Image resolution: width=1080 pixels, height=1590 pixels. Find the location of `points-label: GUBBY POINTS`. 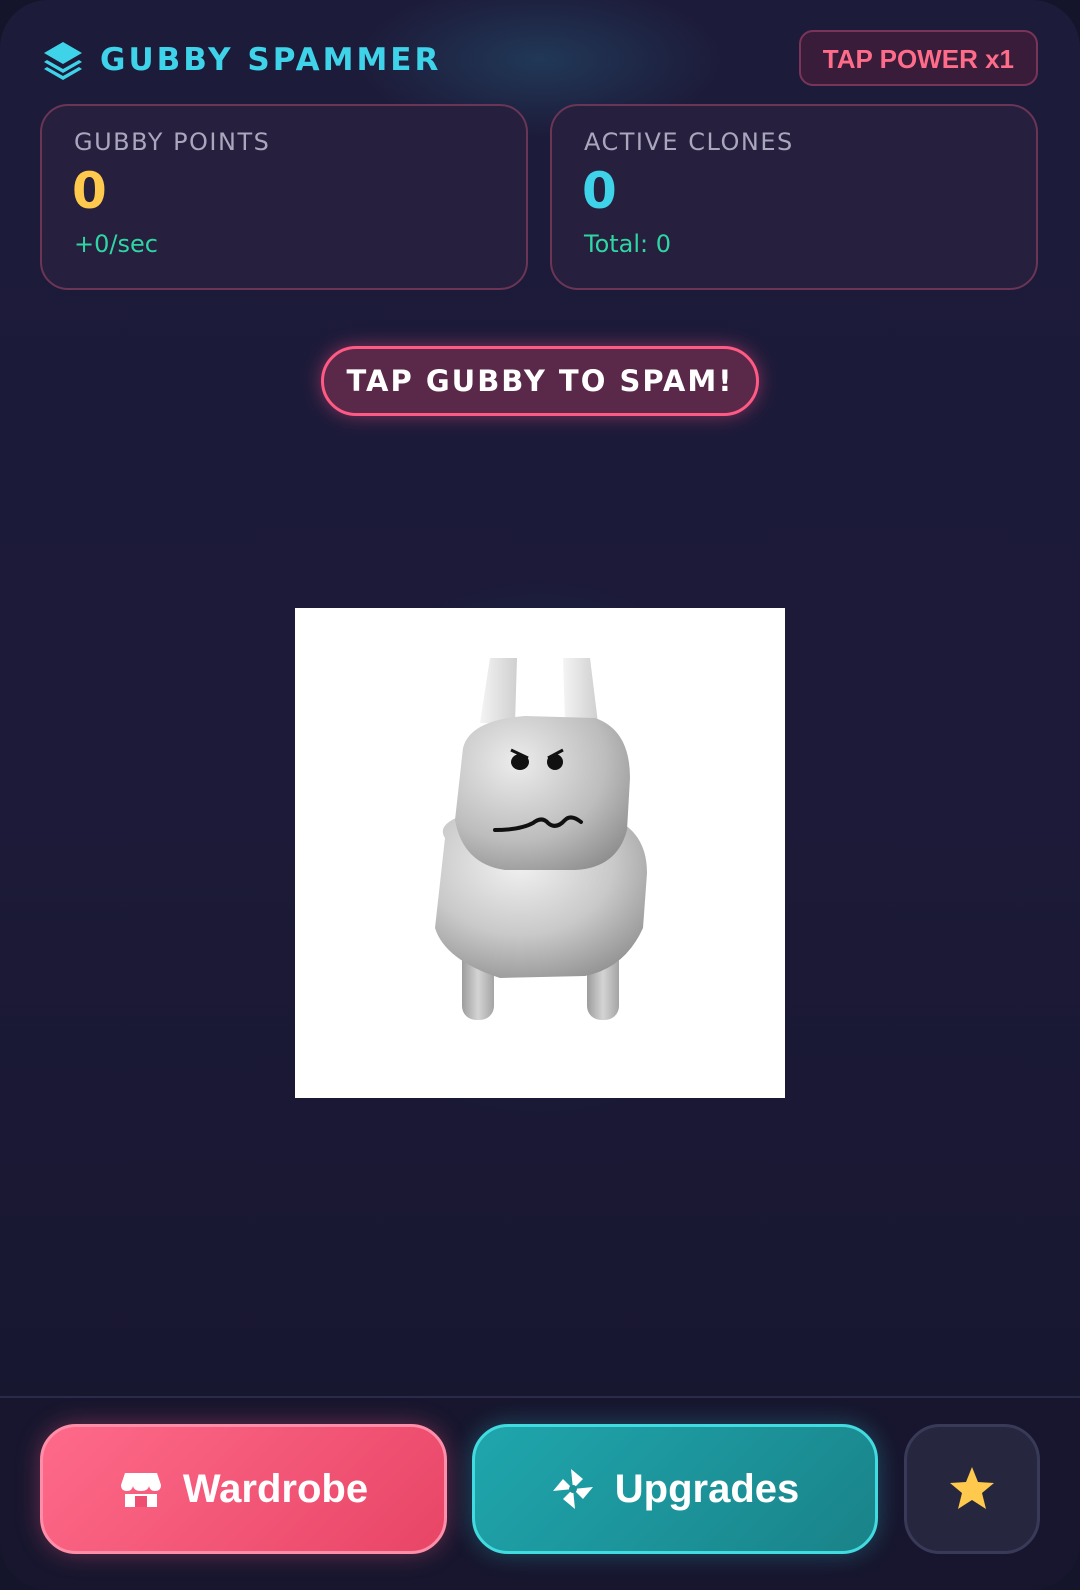

points-label: GUBBY POINTS is located at coordinates (172, 142).